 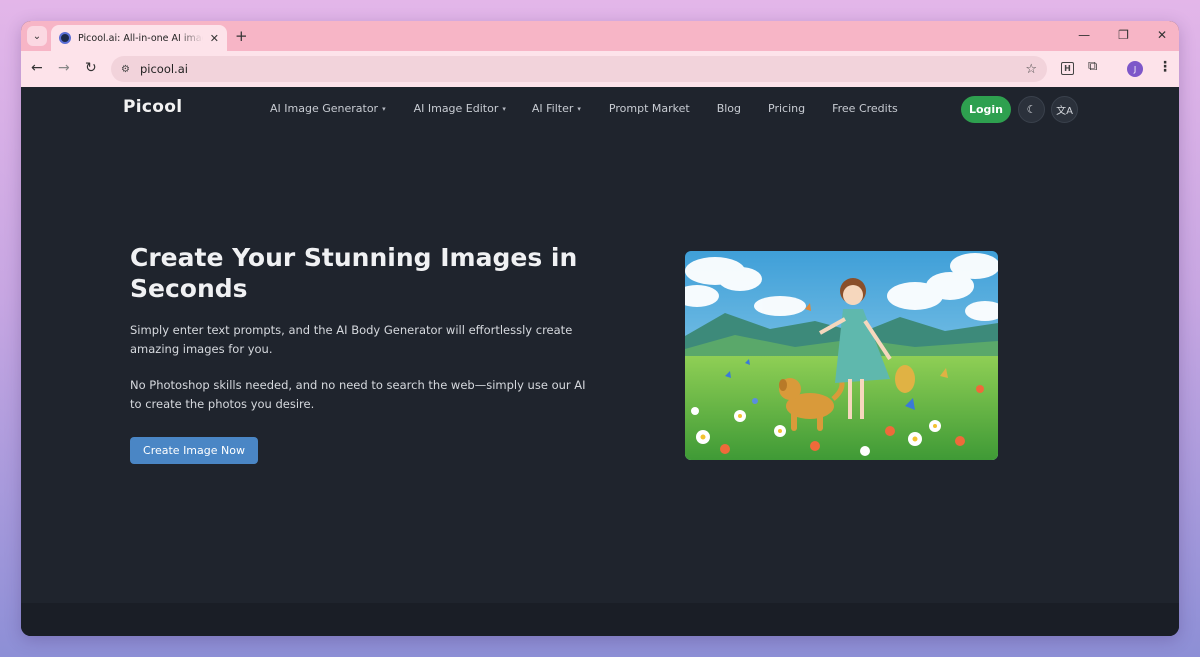 I want to click on nav-item-ai-filter: AI Filter ▾, so click(x=556, y=108).